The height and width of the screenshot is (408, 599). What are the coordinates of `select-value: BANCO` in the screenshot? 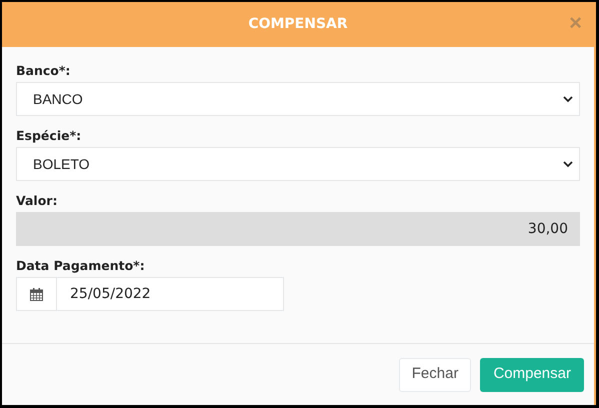 It's located at (58, 99).